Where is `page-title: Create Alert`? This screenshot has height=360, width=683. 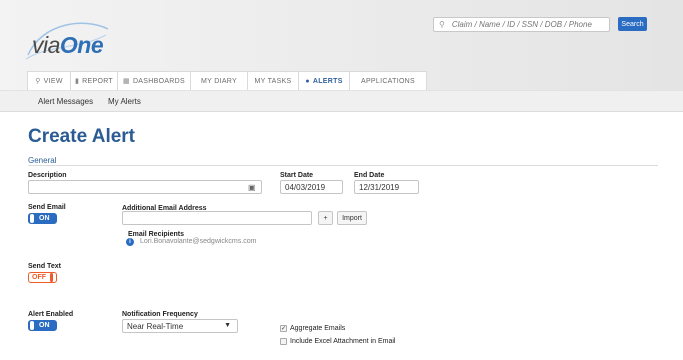 page-title: Create Alert is located at coordinates (82, 136).